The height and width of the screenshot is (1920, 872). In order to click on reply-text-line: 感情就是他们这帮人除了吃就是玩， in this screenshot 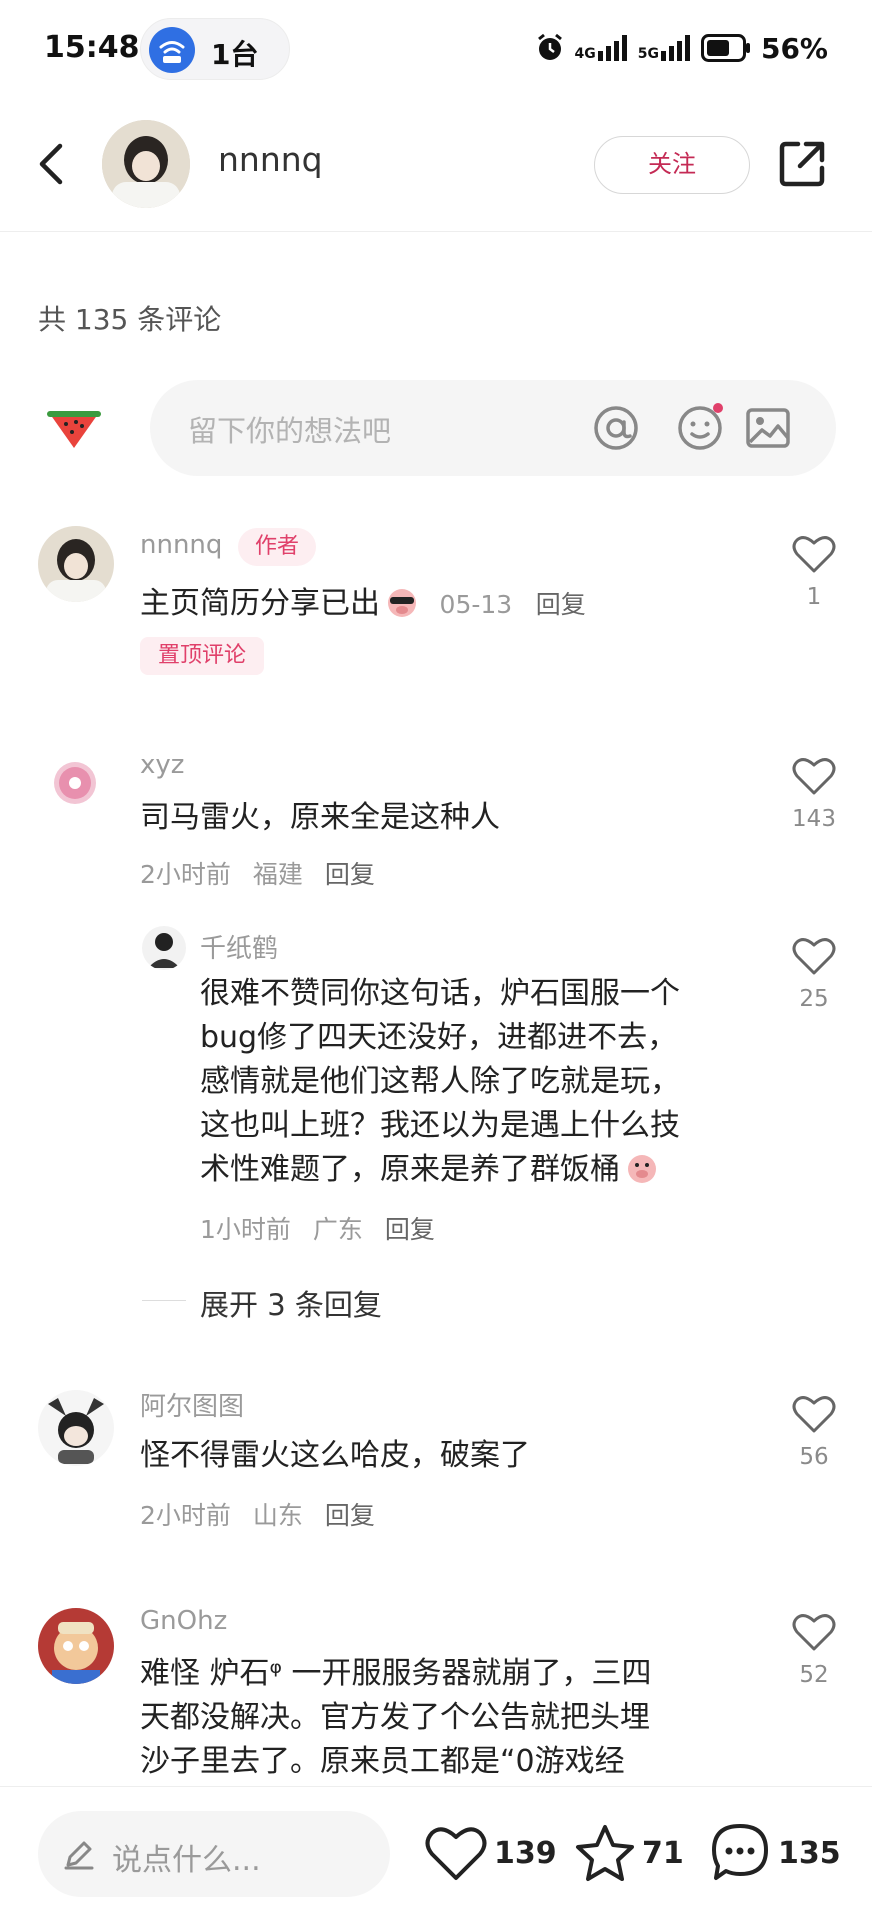, I will do `click(440, 1081)`.